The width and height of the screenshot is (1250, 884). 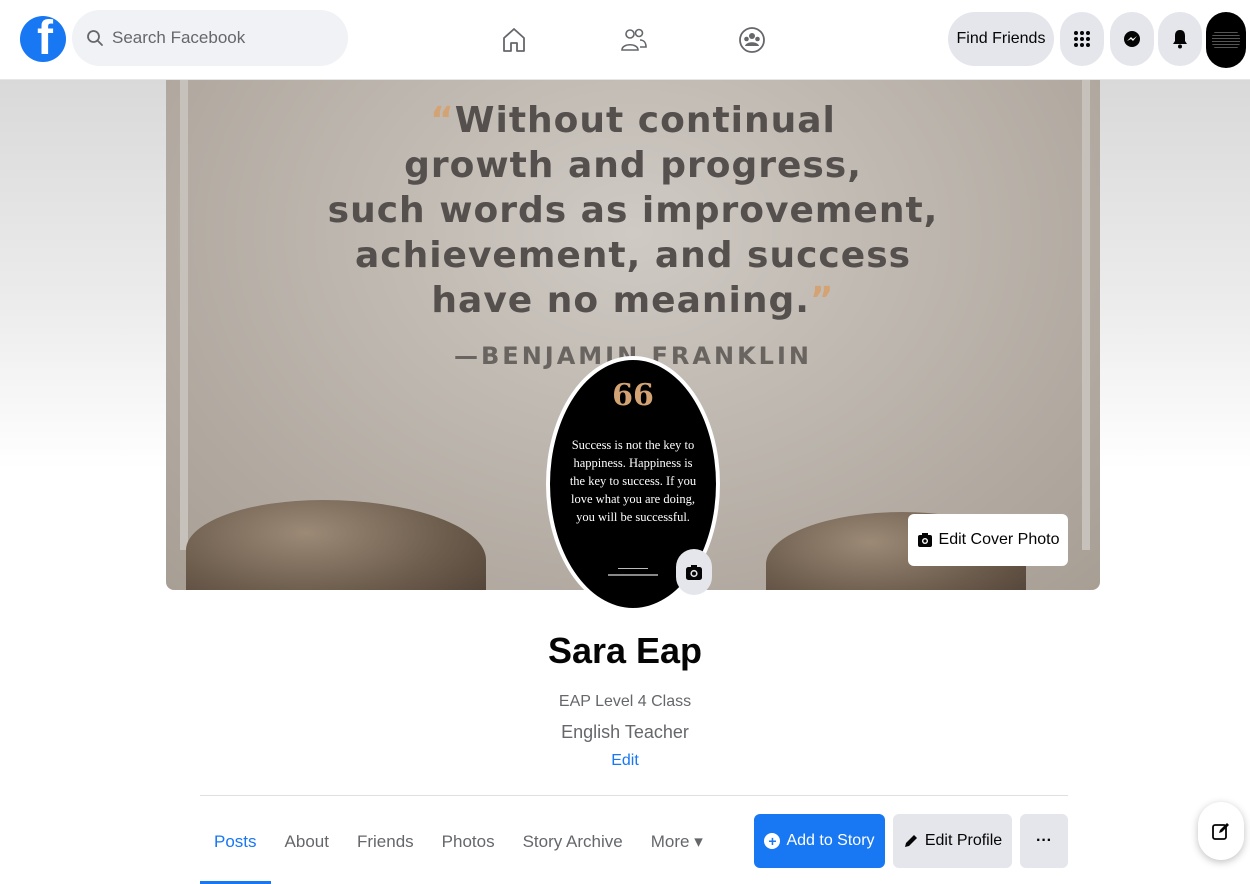 I want to click on search-bar, so click(x=210, y=38).